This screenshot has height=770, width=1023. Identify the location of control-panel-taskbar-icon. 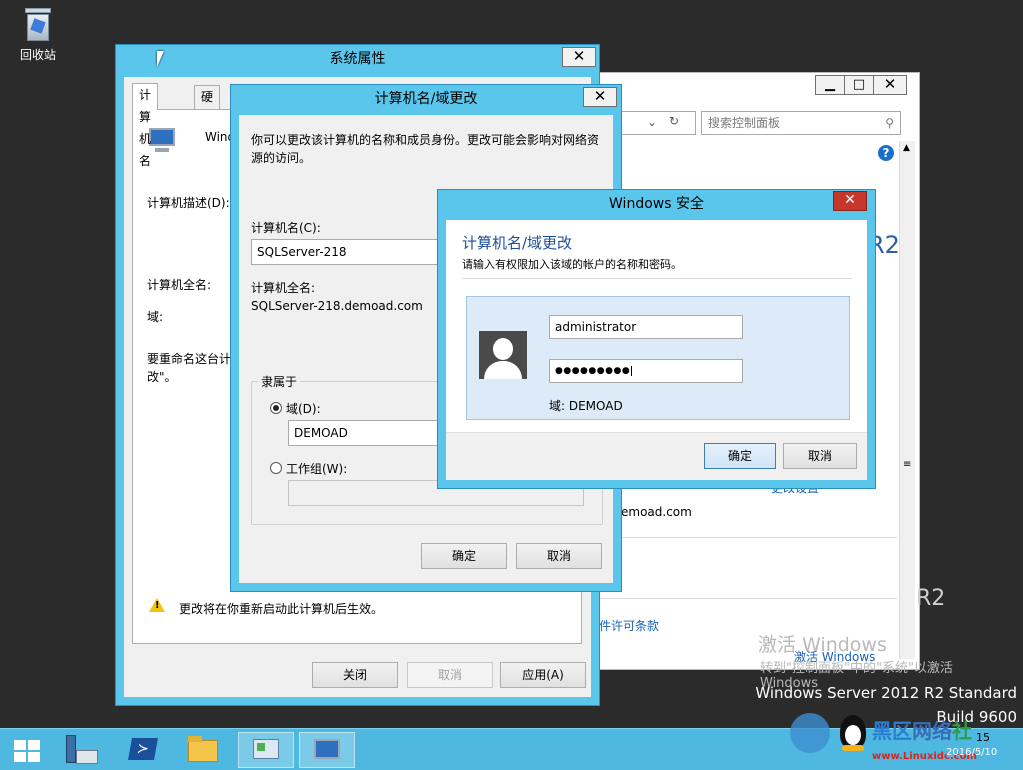
(266, 750).